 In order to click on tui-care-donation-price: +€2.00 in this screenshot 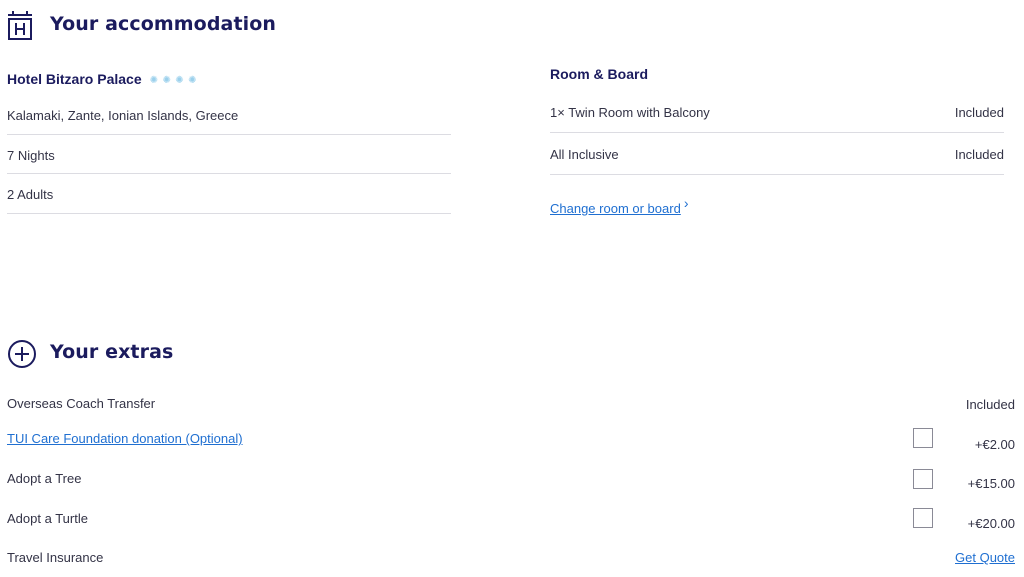, I will do `click(994, 444)`.